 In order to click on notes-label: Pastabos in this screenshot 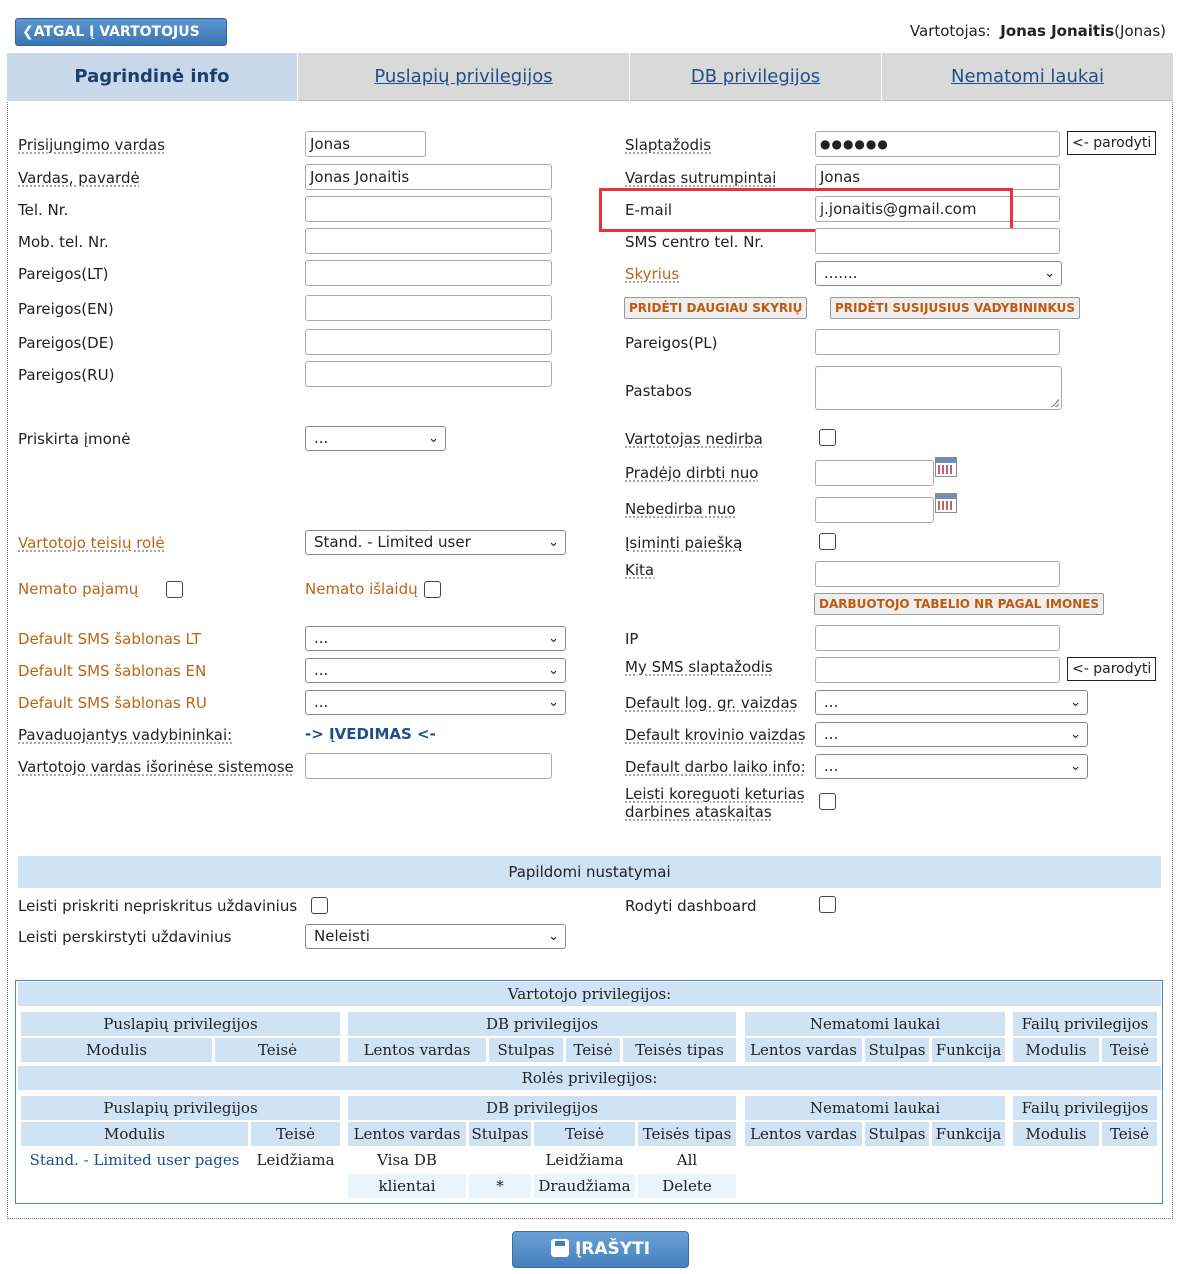, I will do `click(658, 391)`.